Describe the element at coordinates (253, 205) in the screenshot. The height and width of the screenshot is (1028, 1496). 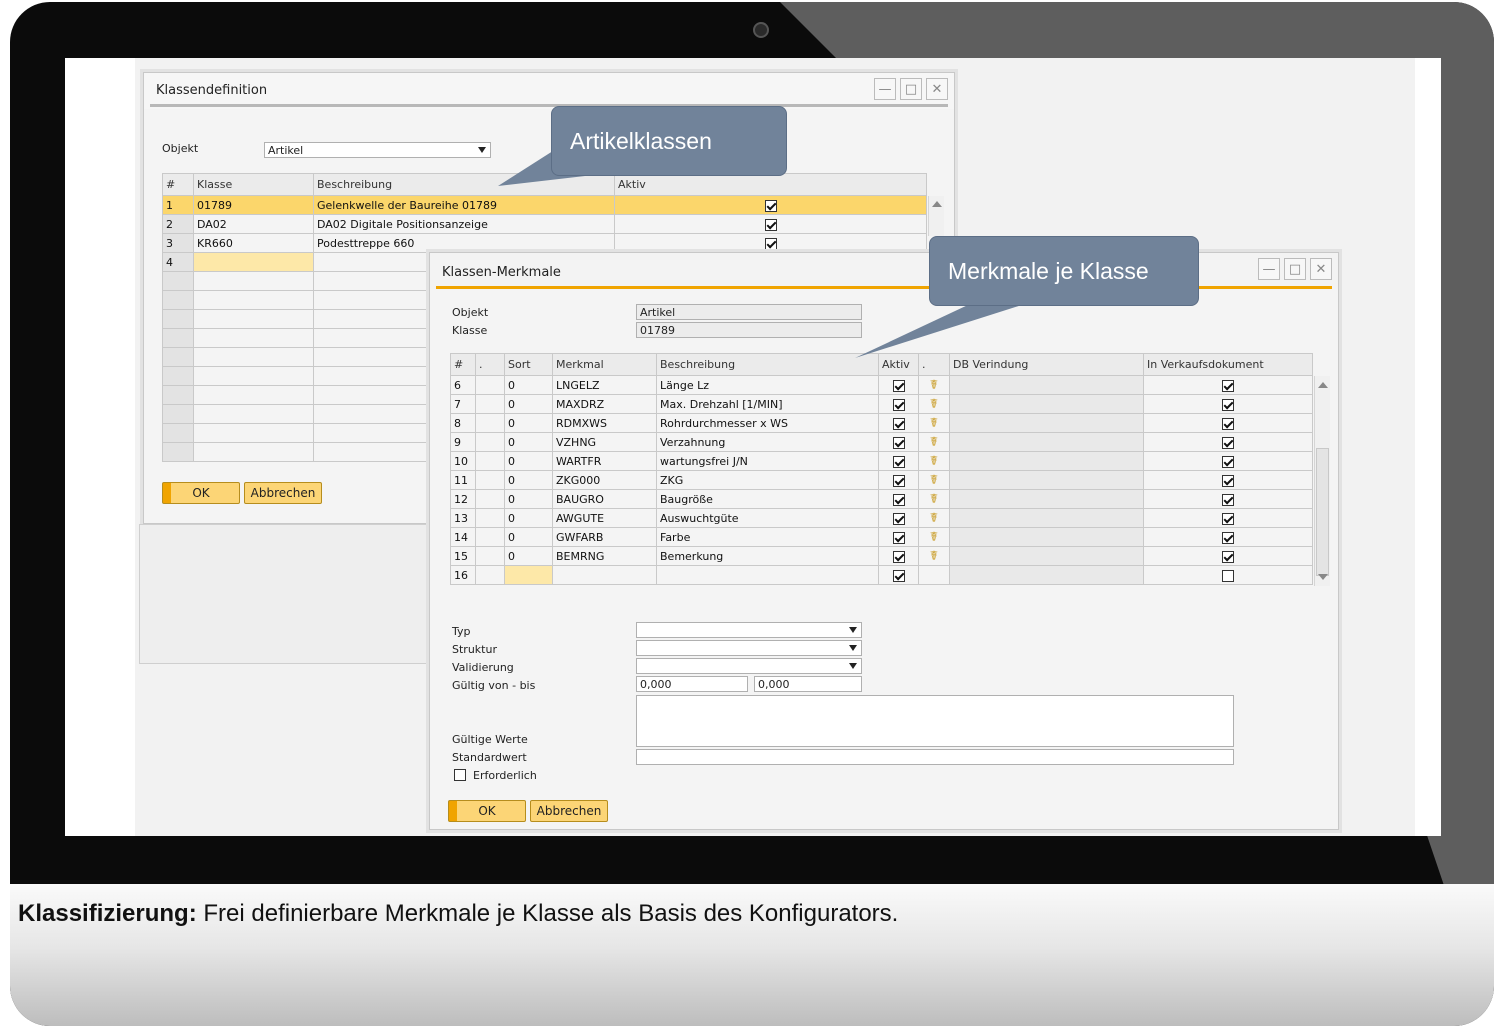
I see `klasse-cell: 01789` at that location.